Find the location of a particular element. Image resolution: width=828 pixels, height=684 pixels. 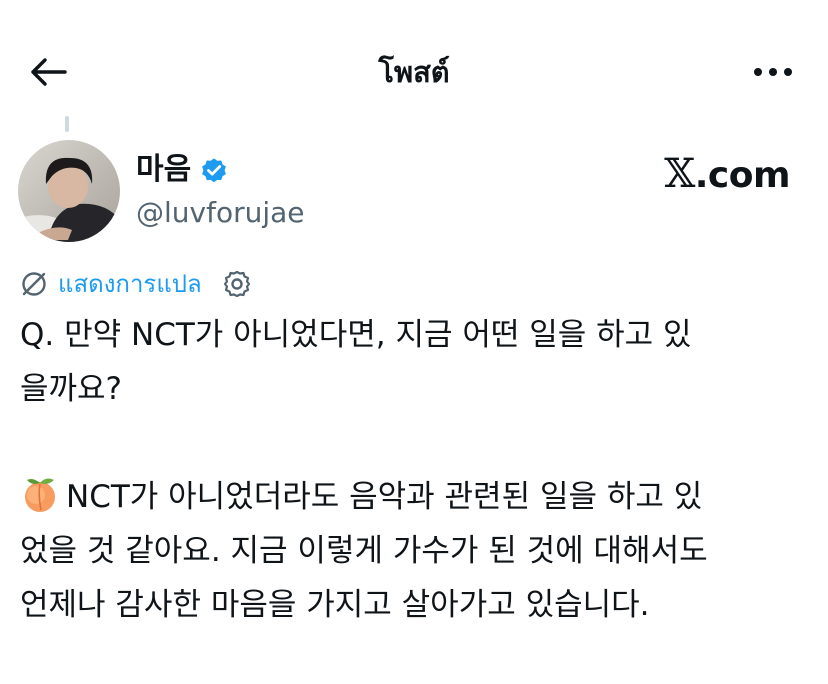

author-display-name: 마음 is located at coordinates (164, 169).